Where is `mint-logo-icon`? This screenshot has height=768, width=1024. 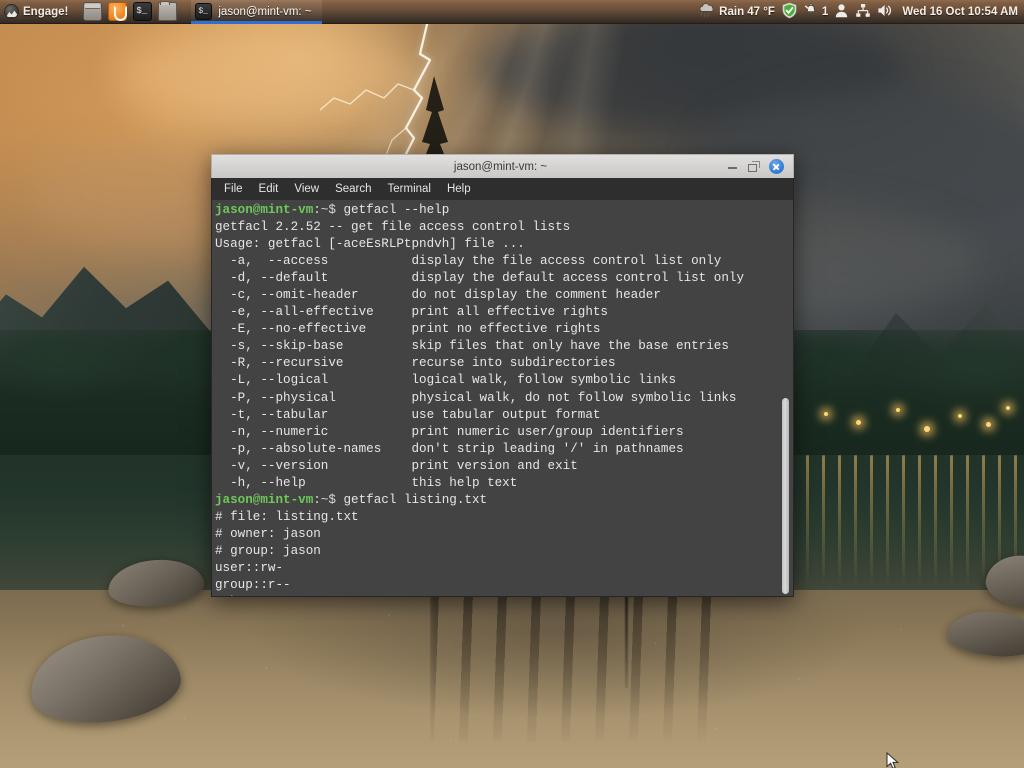 mint-logo-icon is located at coordinates (11, 11).